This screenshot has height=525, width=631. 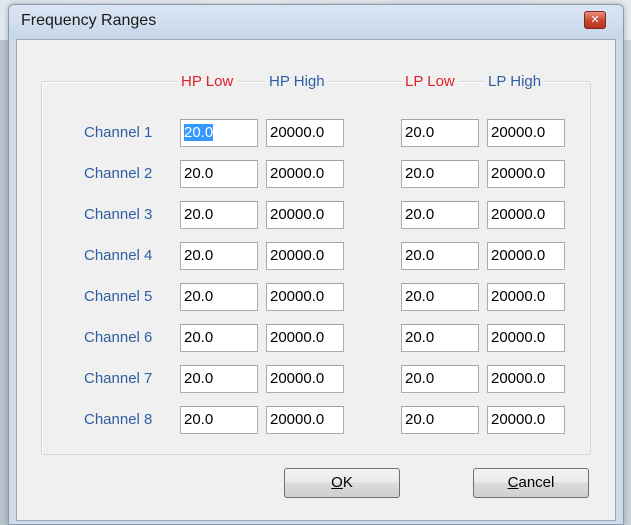 I want to click on cancel-mnemonic: C, so click(x=513, y=482).